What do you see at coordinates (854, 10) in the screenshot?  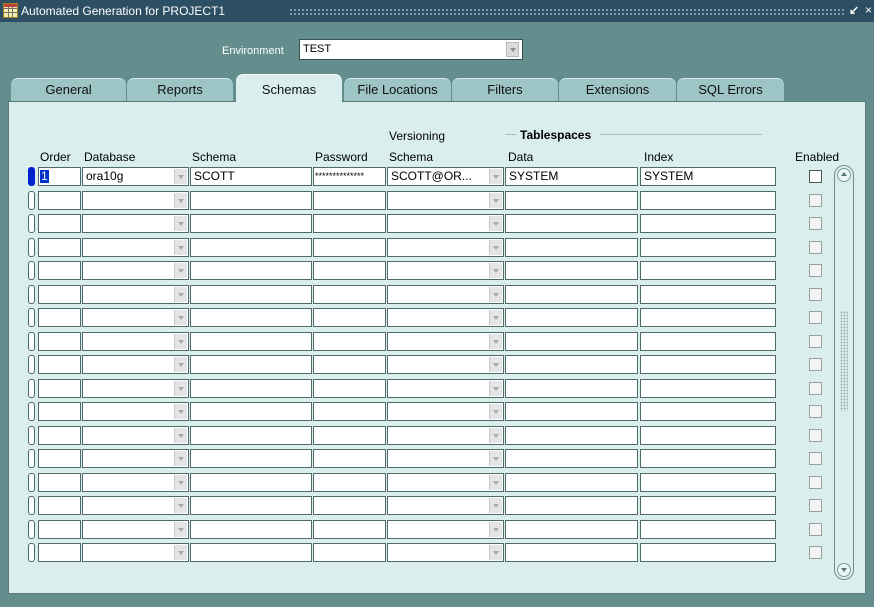 I see `minimize-icon: ↙` at bounding box center [854, 10].